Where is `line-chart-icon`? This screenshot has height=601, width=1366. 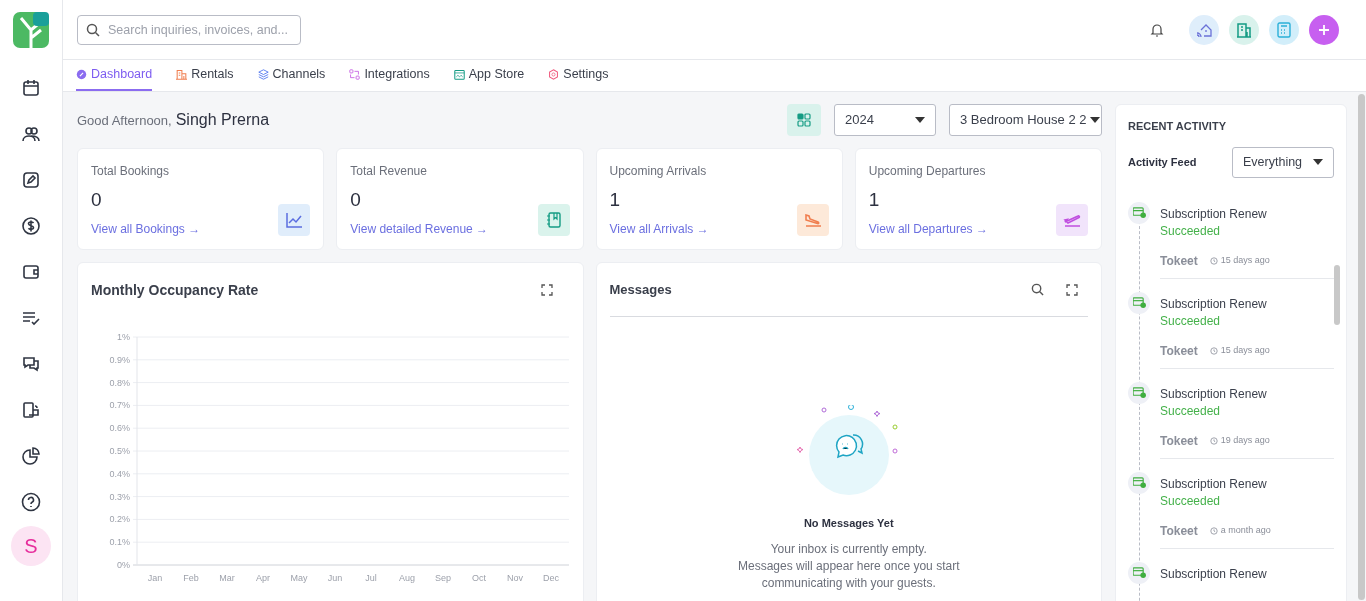
line-chart-icon is located at coordinates (294, 220).